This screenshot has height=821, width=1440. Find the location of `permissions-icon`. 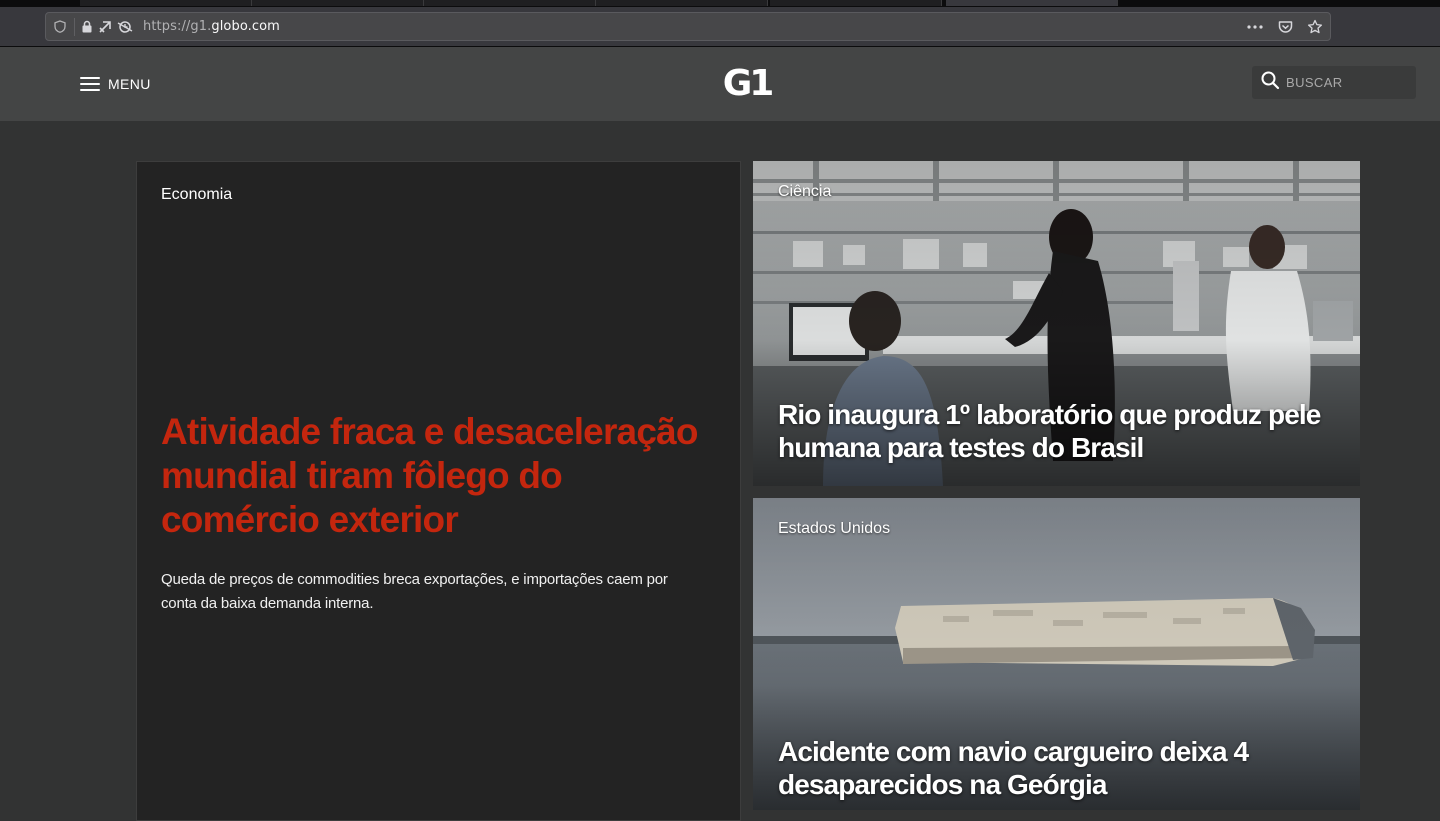

permissions-icon is located at coordinates (105, 26).